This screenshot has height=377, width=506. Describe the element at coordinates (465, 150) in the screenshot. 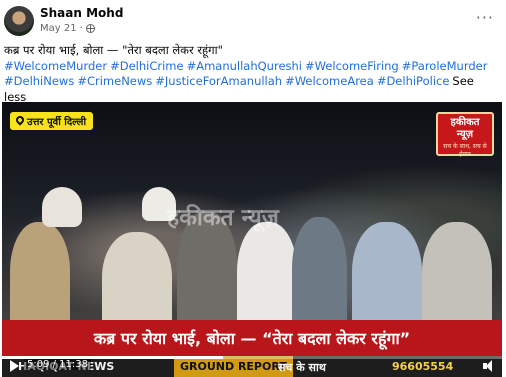

I see `logo-tagline: सच के साथ, सच से ईमान` at that location.